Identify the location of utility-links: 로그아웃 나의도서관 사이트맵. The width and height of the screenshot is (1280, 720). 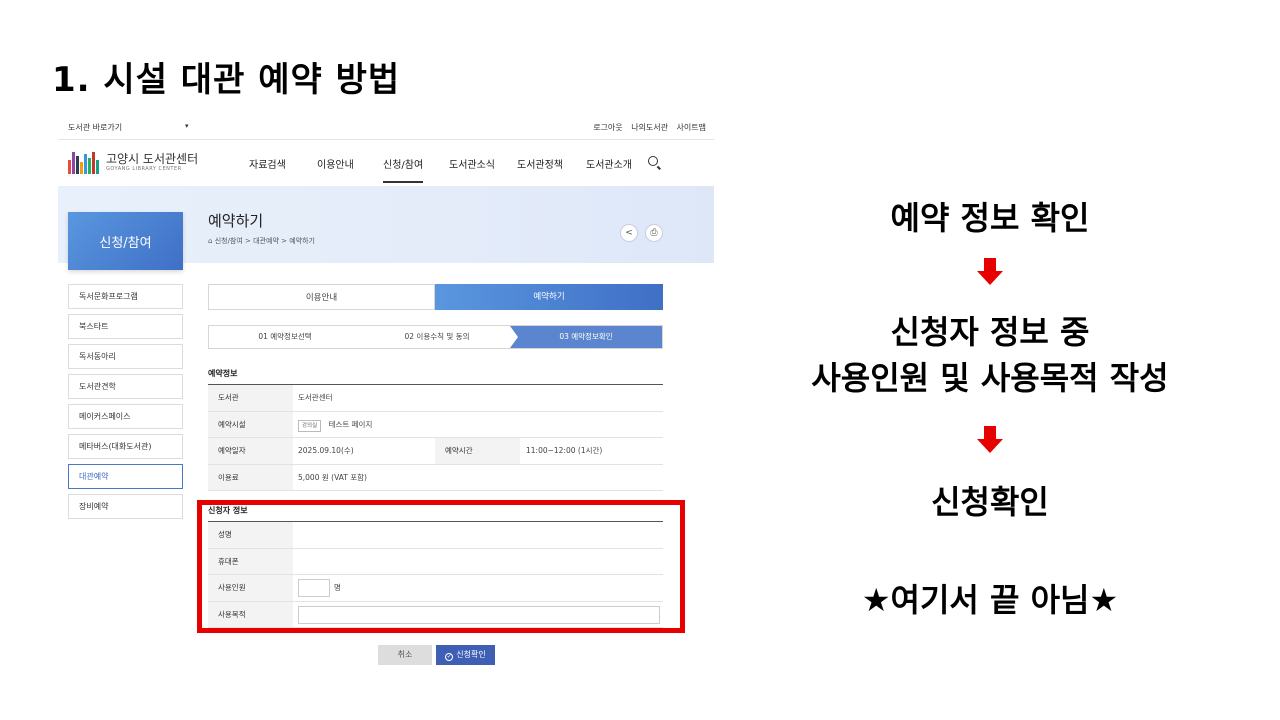
(646, 127).